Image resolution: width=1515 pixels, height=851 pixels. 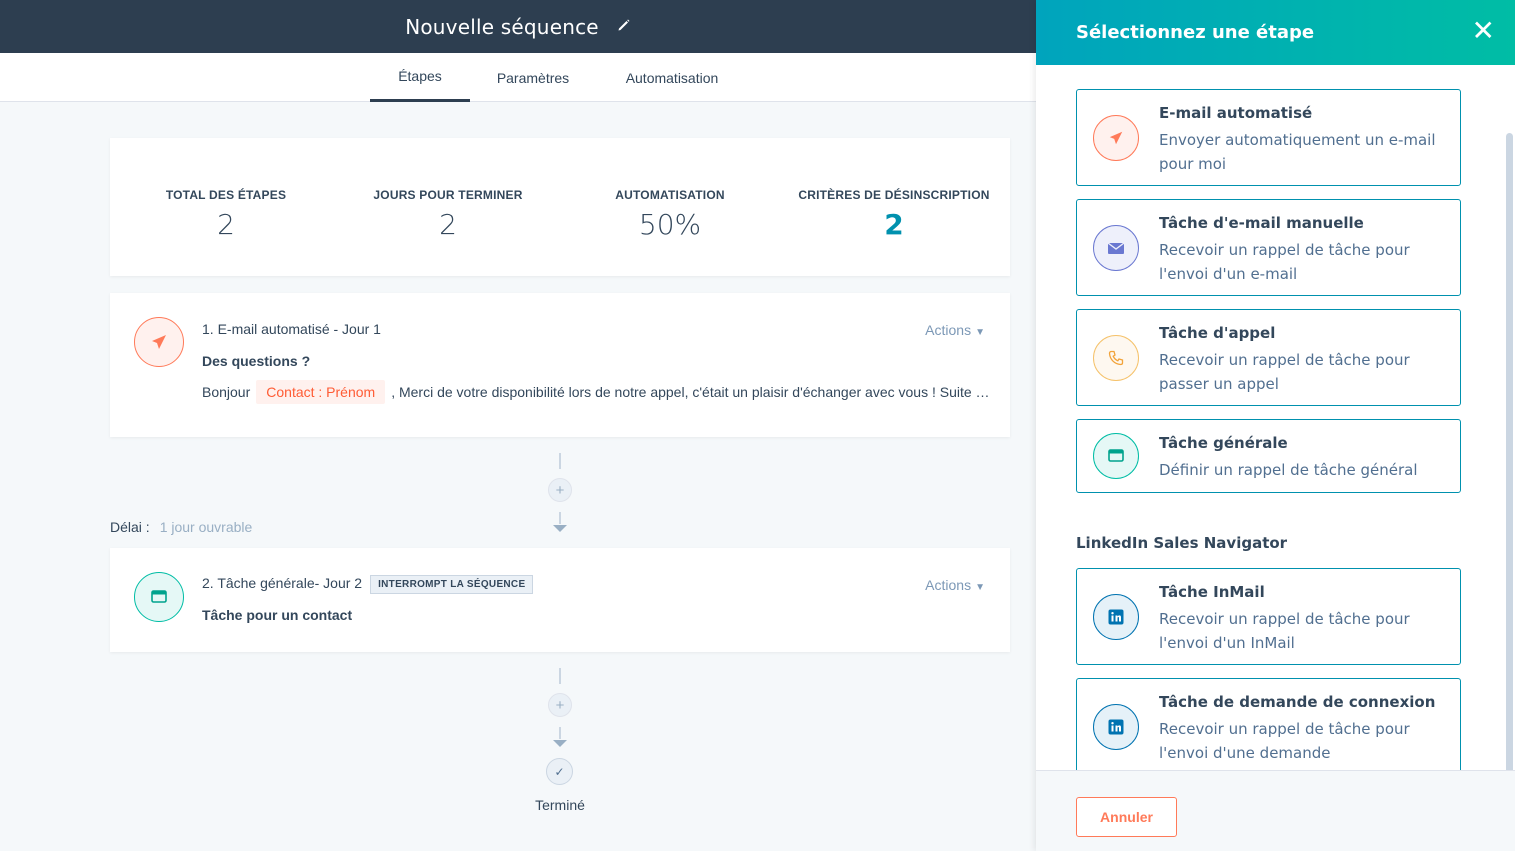 What do you see at coordinates (1126, 817) in the screenshot?
I see `cancel-button: Annuler` at bounding box center [1126, 817].